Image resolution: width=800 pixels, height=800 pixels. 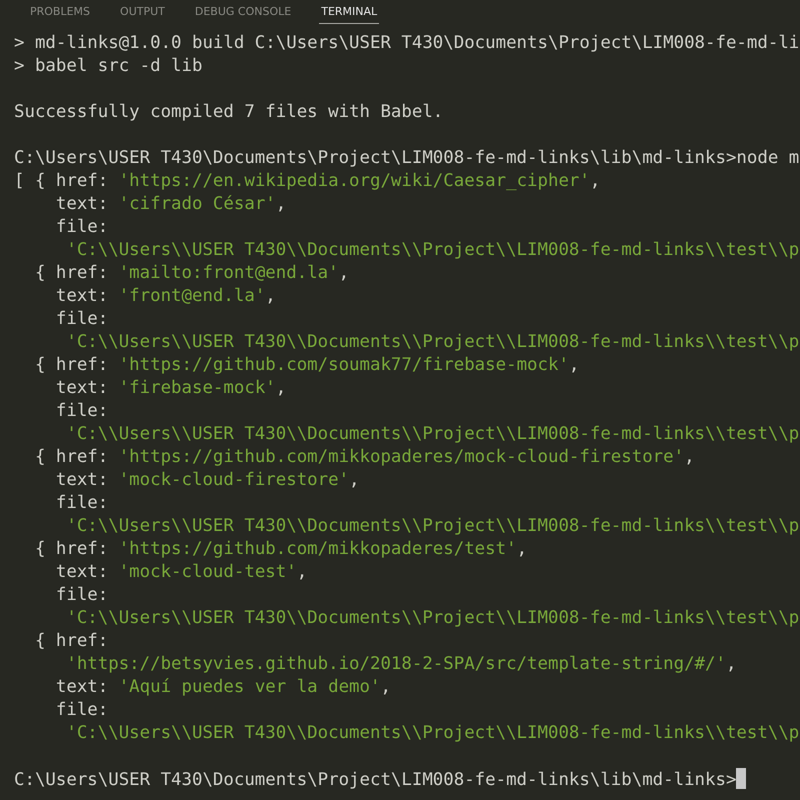 What do you see at coordinates (243, 12) in the screenshot?
I see `panel-tab: DEBUG CONSOLE` at bounding box center [243, 12].